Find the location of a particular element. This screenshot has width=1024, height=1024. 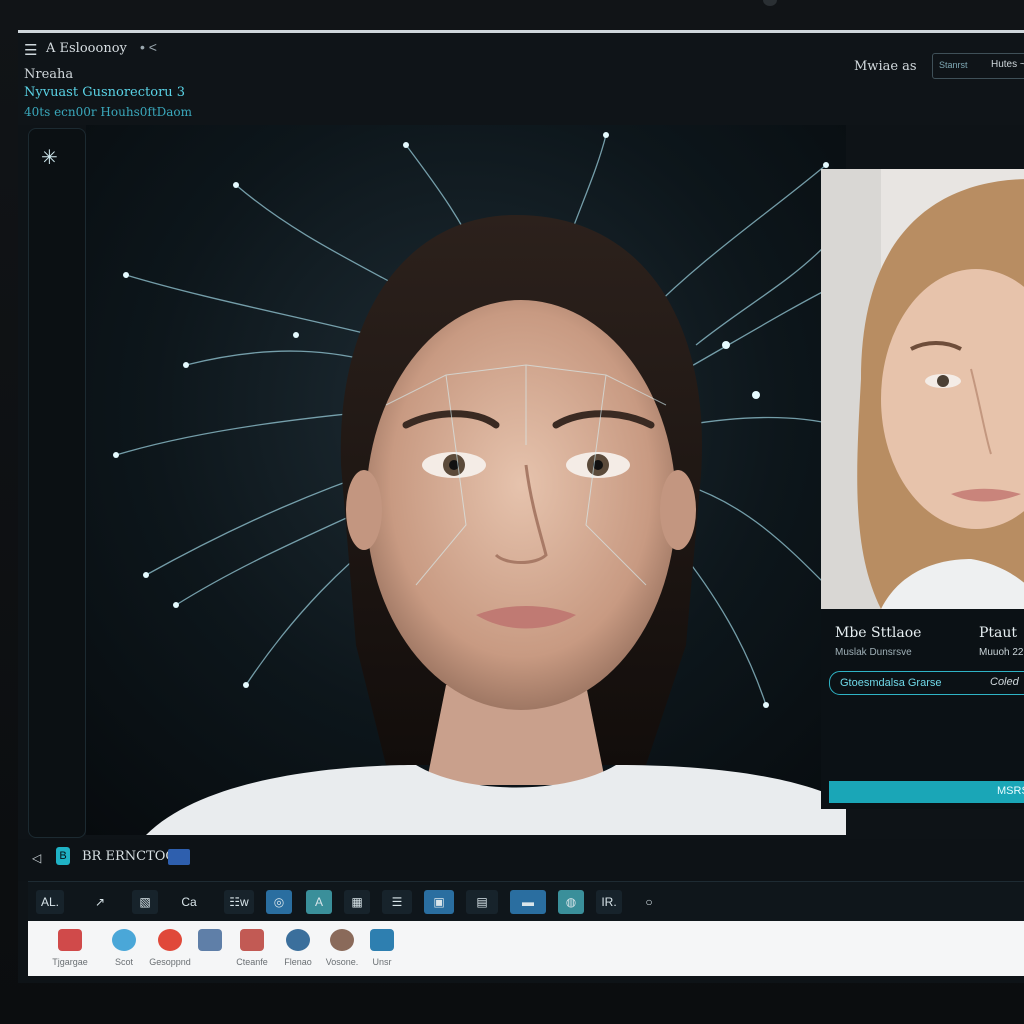

camera-app-icon is located at coordinates (298, 940).